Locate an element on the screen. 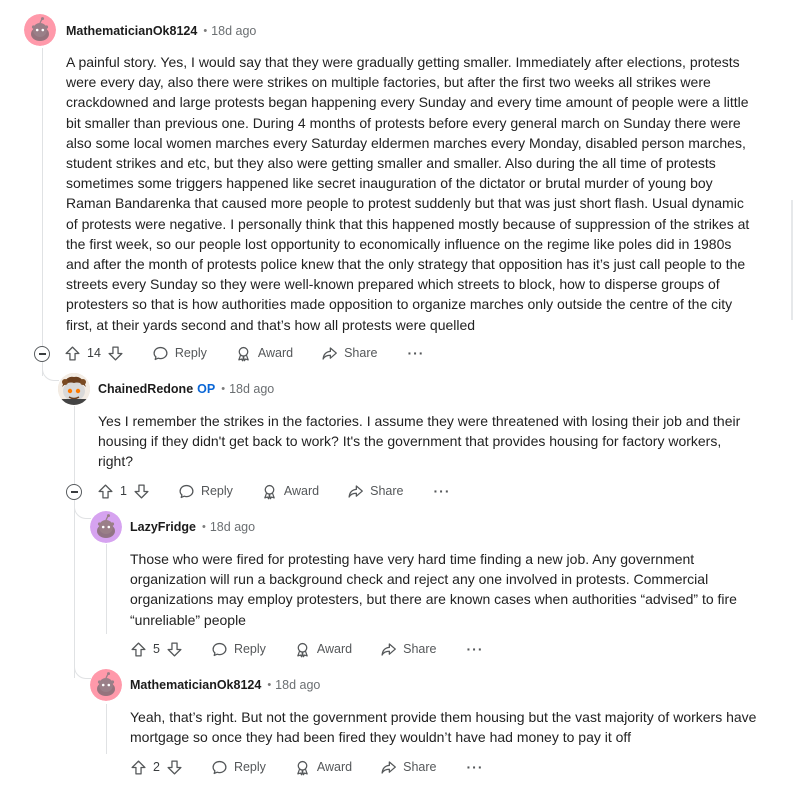 This screenshot has width=793, height=787. username: LazyFridge is located at coordinates (163, 527).